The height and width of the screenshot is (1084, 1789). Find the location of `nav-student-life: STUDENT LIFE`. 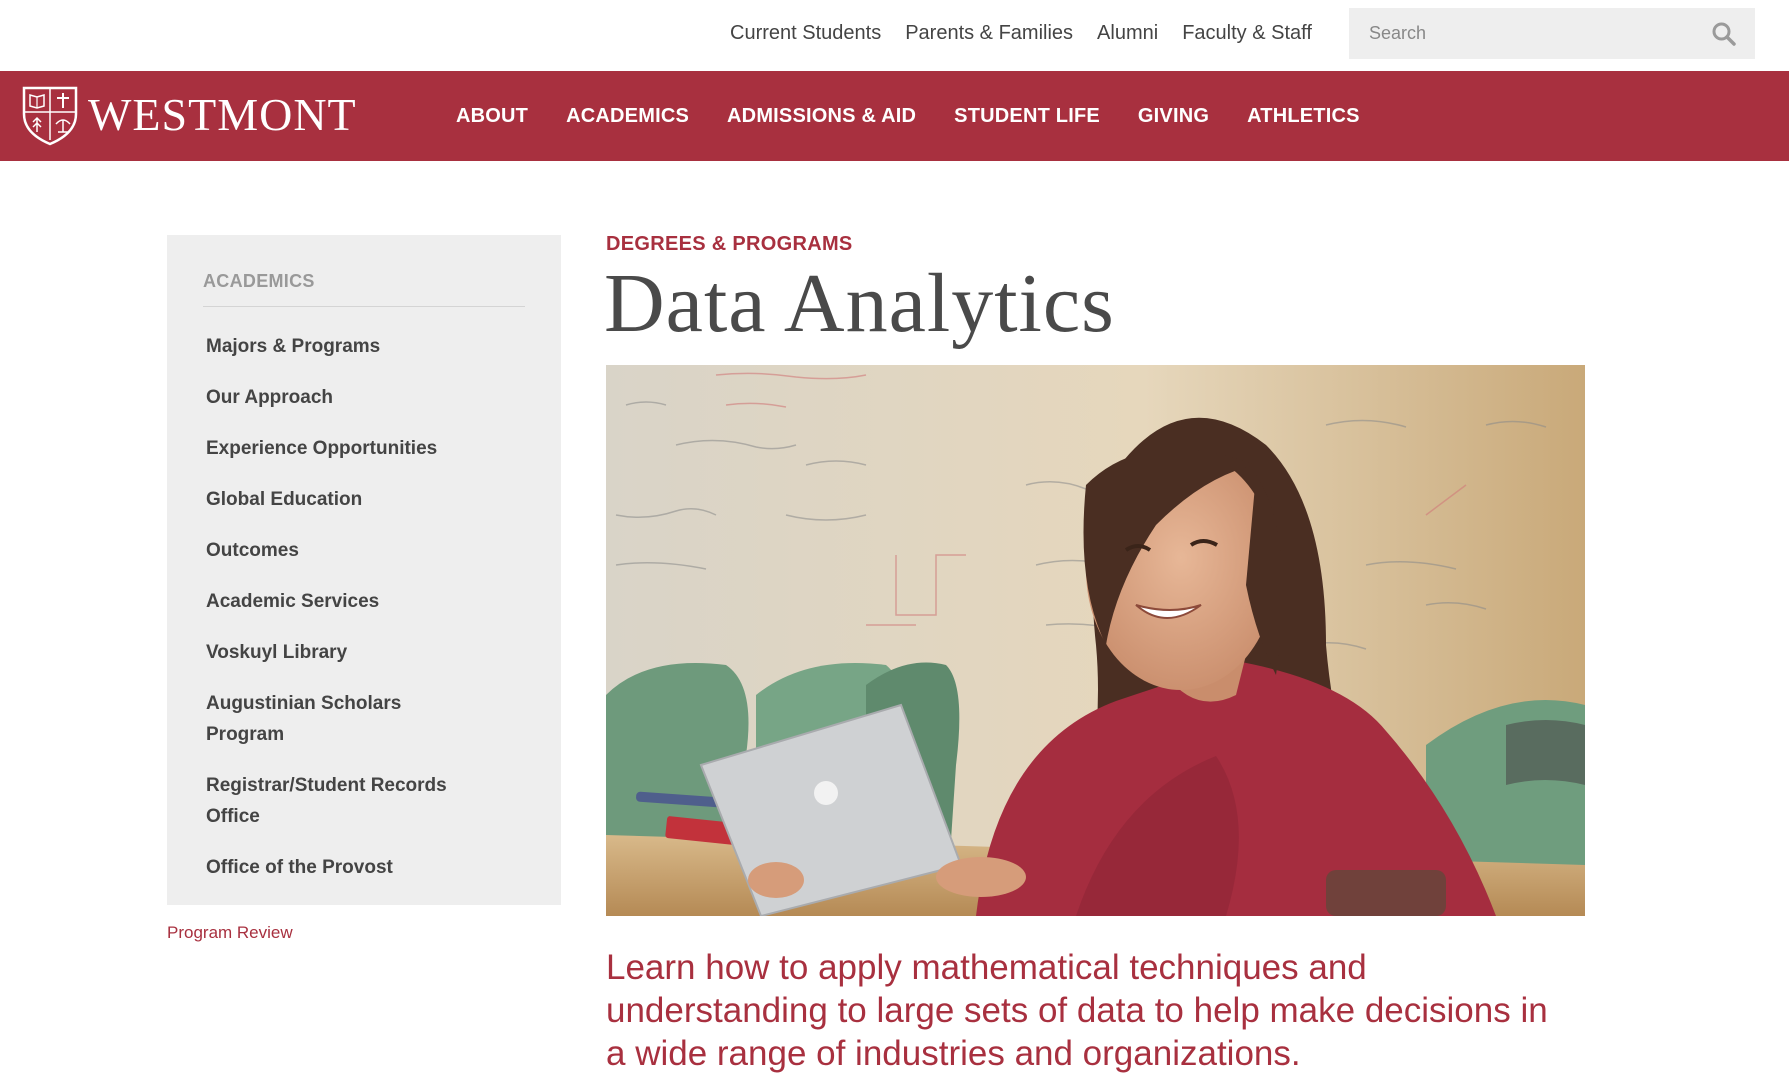

nav-student-life: STUDENT LIFE is located at coordinates (1027, 116).